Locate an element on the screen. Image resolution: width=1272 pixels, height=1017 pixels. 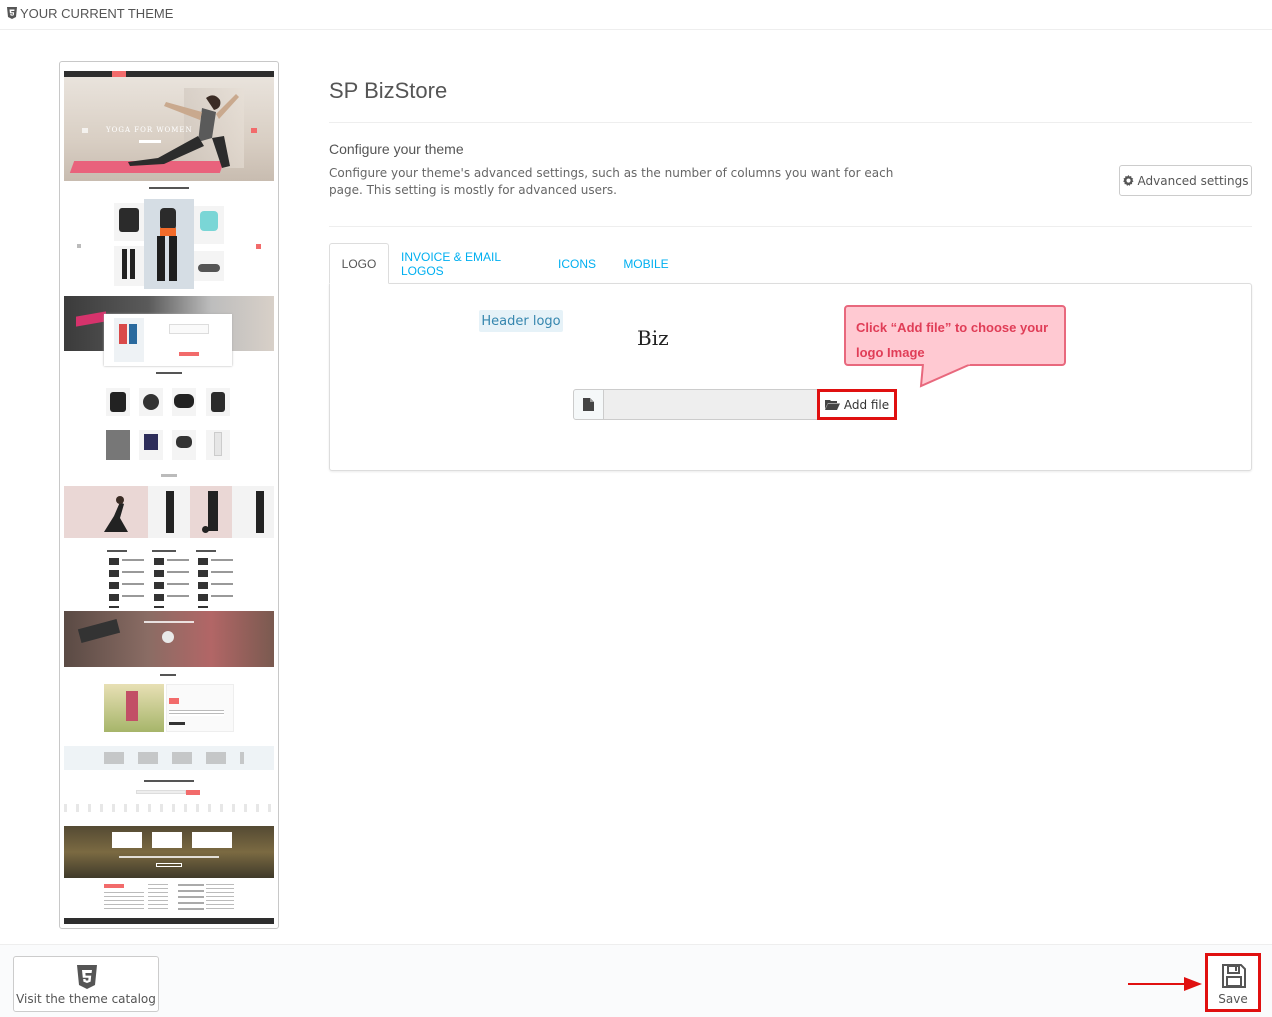
logo-tab-panel is located at coordinates (790, 377).